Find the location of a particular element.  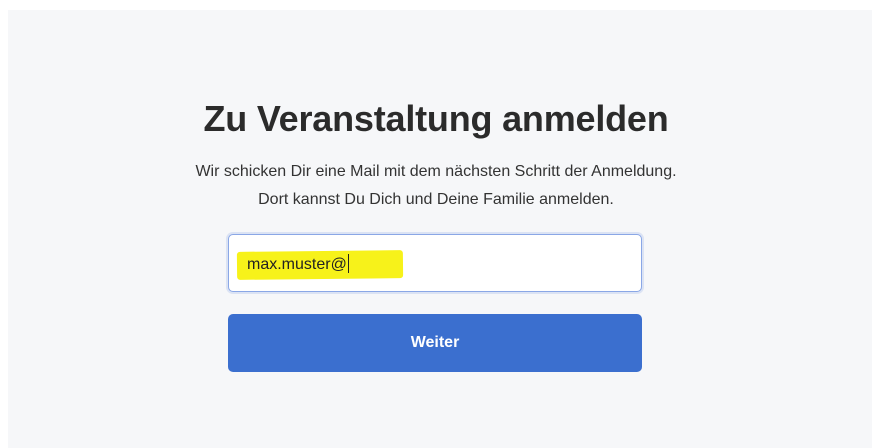

email-input: max.muster@ is located at coordinates (435, 263).